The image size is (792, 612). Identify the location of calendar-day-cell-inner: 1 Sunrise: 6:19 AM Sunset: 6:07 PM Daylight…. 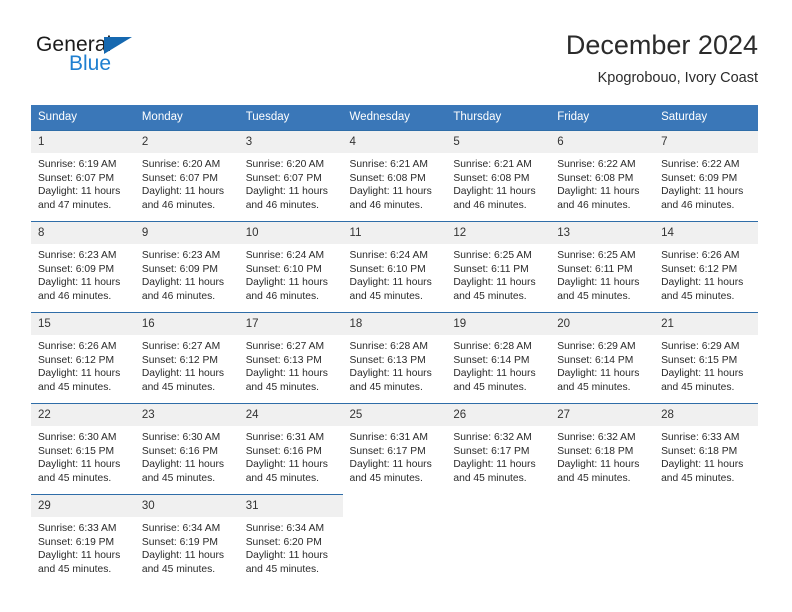
(83, 176).